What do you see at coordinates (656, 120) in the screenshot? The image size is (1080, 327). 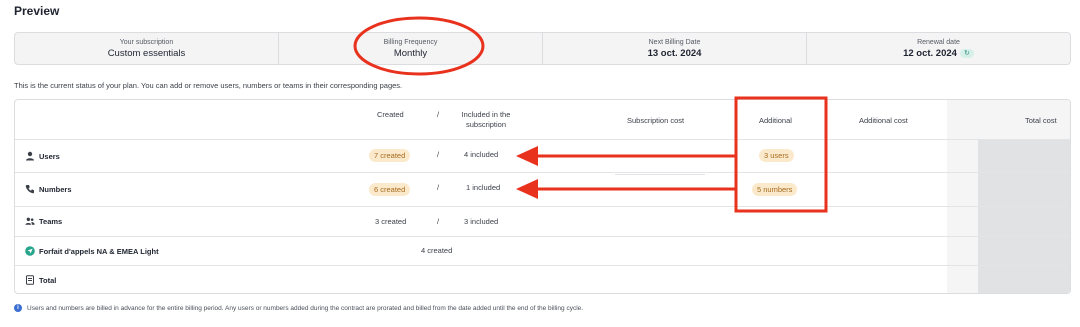 I see `header-subscription-cost: Subscription cost` at bounding box center [656, 120].